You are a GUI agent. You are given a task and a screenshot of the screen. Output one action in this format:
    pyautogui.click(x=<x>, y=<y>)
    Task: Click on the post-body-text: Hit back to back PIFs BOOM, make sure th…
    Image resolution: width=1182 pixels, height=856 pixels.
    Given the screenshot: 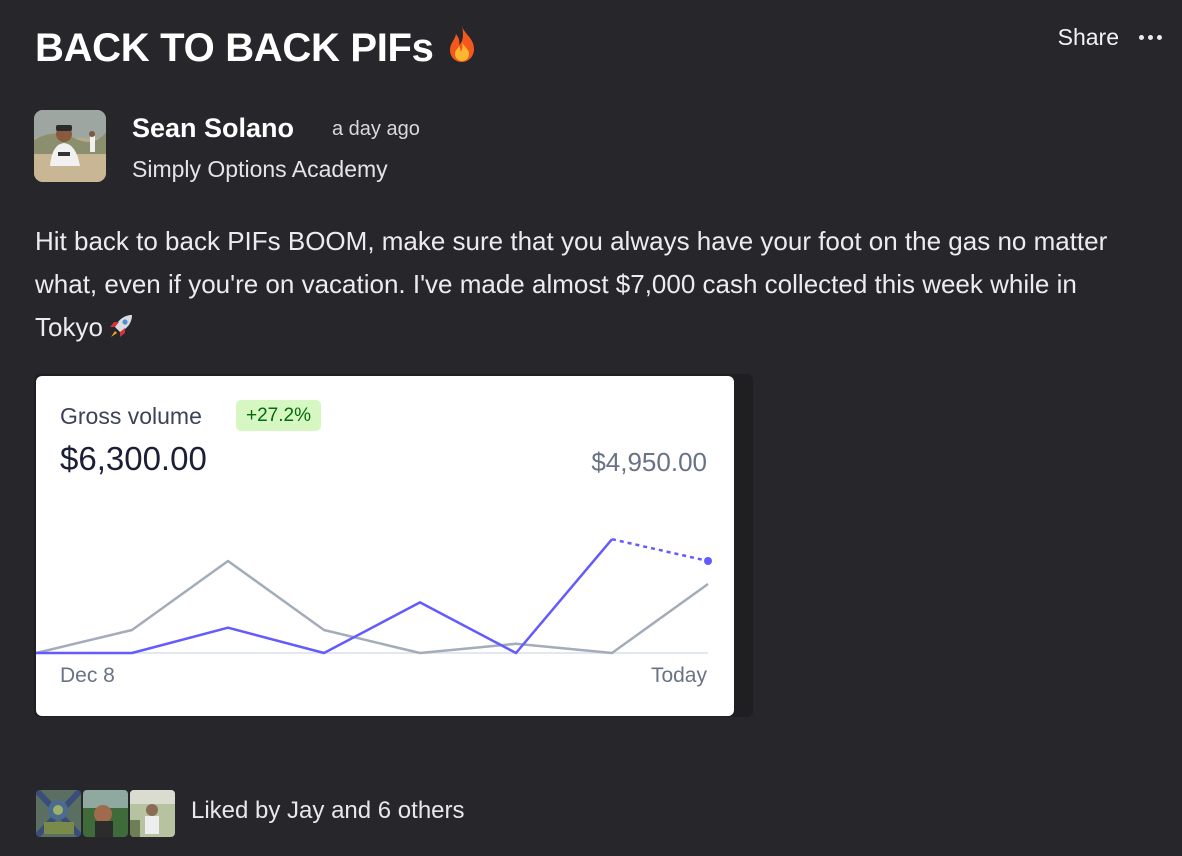 What is the action you would take?
    pyautogui.click(x=571, y=284)
    